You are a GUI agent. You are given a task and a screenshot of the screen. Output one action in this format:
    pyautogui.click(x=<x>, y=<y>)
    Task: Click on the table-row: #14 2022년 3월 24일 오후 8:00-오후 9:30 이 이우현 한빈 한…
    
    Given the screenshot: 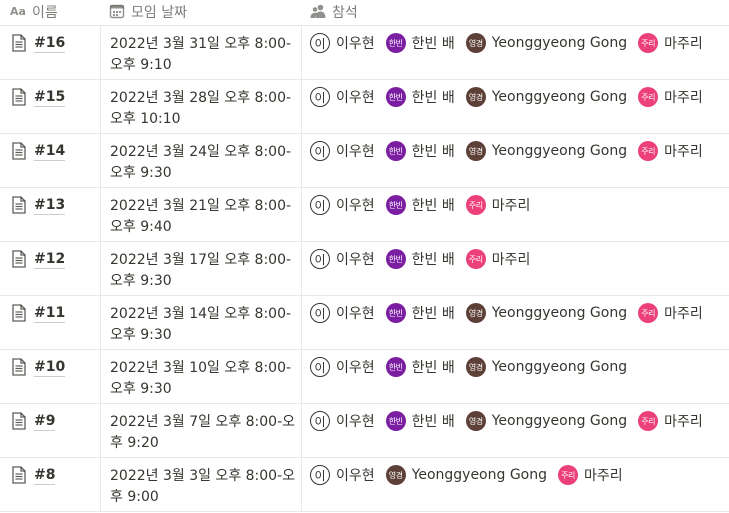 What is the action you would take?
    pyautogui.click(x=364, y=161)
    